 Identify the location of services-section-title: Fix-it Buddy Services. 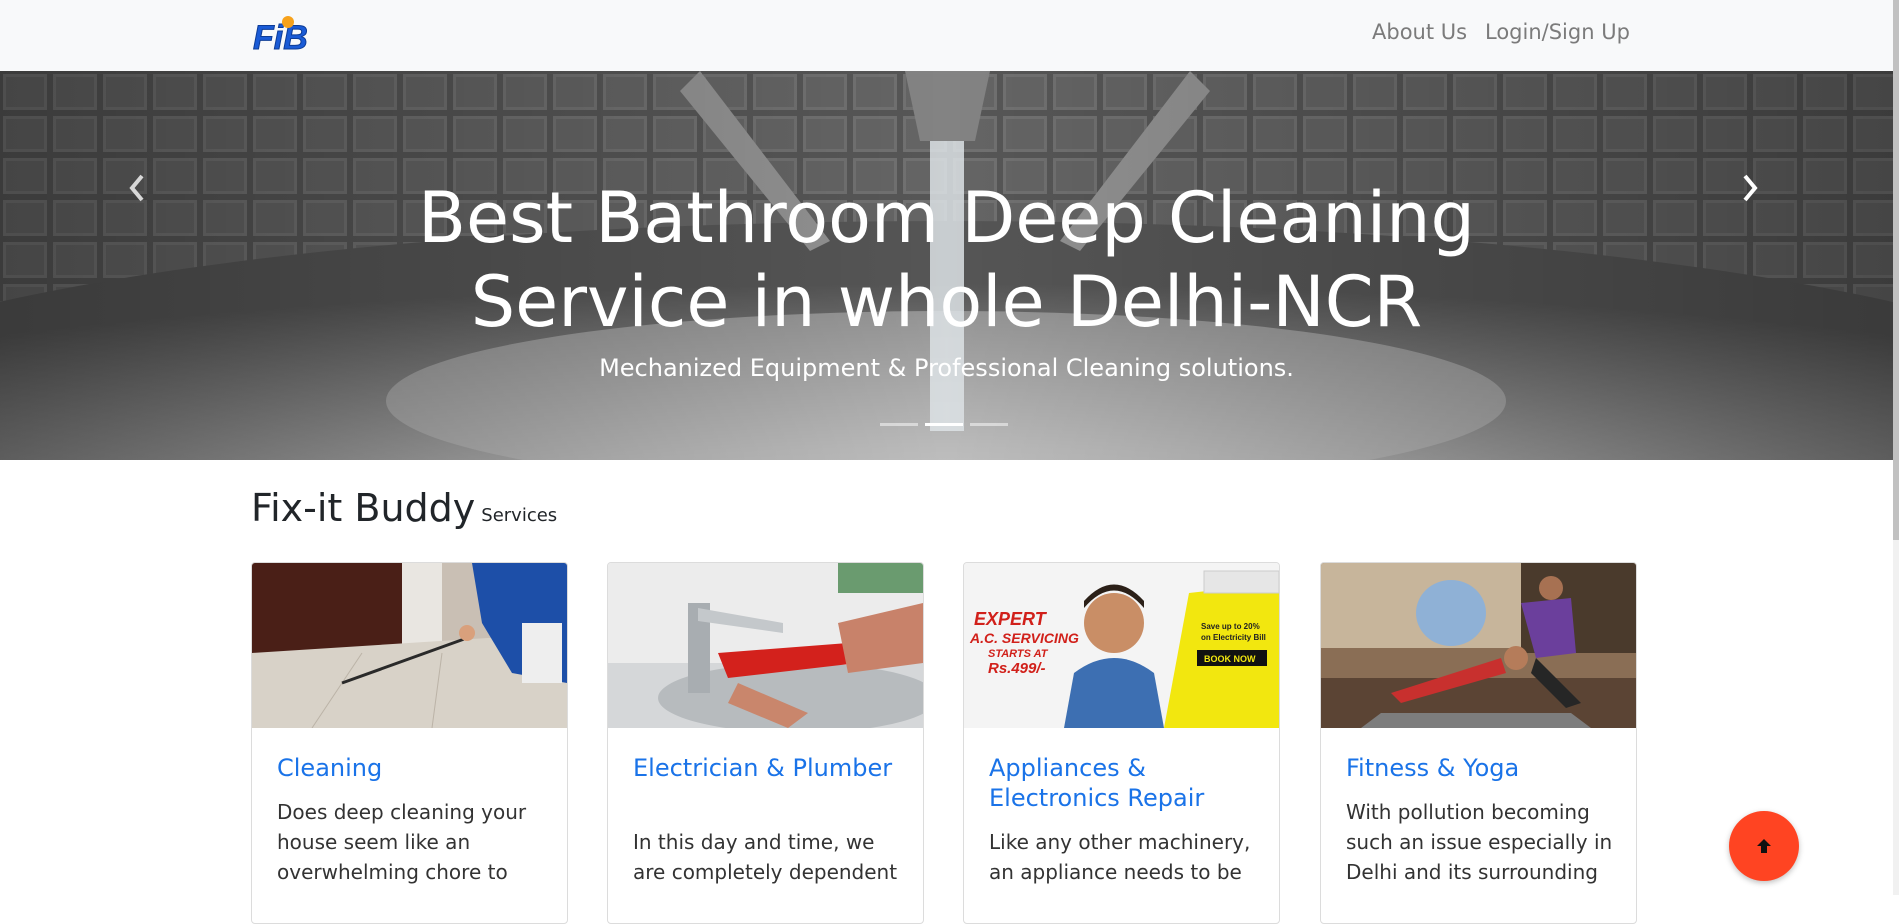
(404, 508).